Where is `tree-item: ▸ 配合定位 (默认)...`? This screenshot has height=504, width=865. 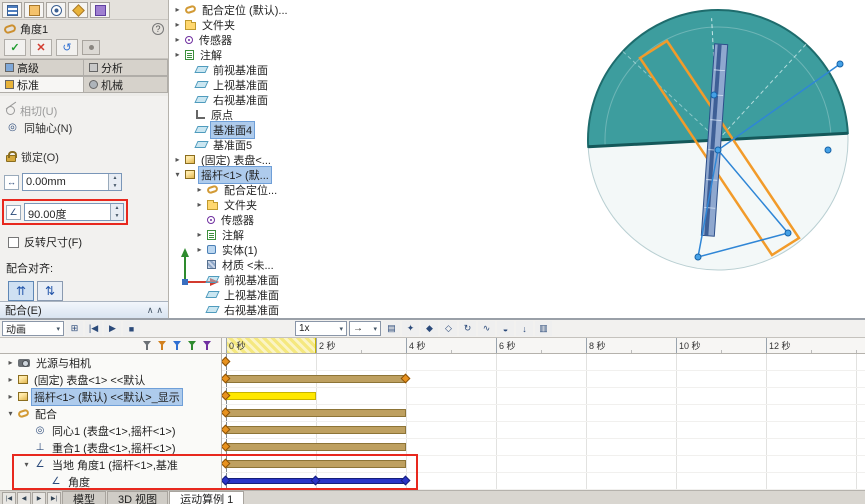
tree-item: ▸ 配合定位 (默认)... is located at coordinates (244, 9).